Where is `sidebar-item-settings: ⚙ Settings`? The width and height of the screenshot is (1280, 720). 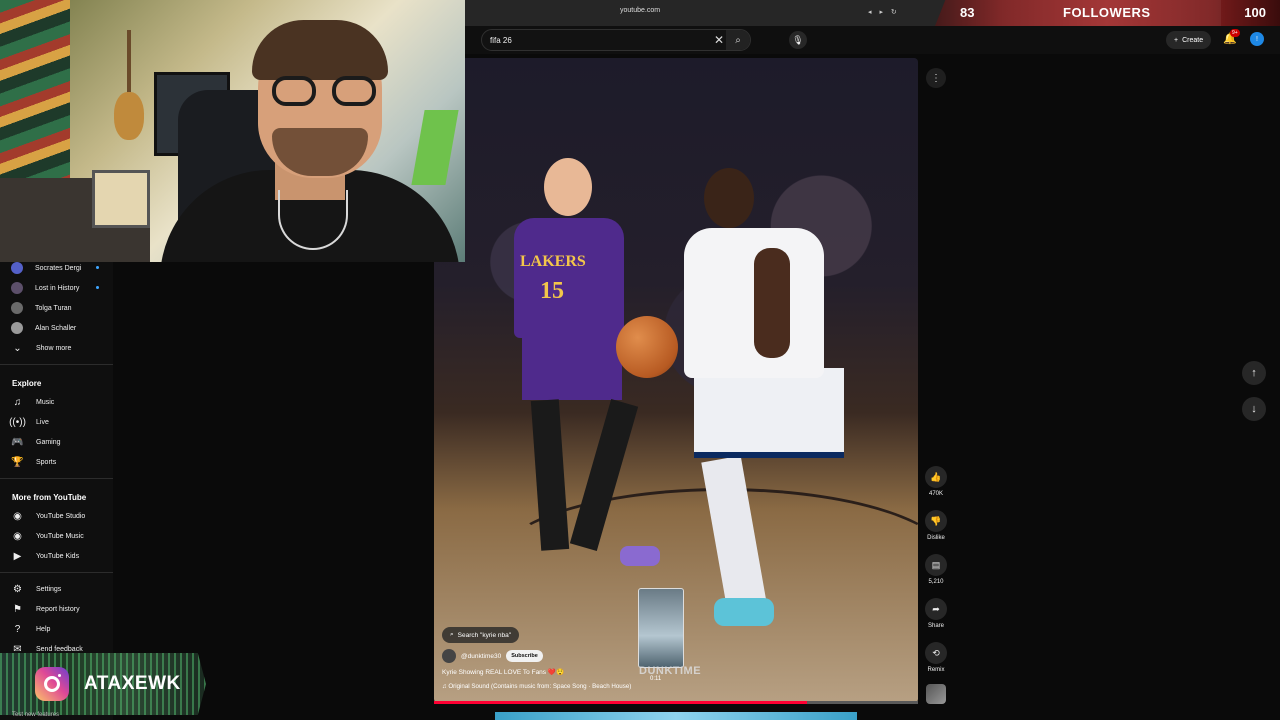
sidebar-item-settings: ⚙ Settings is located at coordinates (56, 589).